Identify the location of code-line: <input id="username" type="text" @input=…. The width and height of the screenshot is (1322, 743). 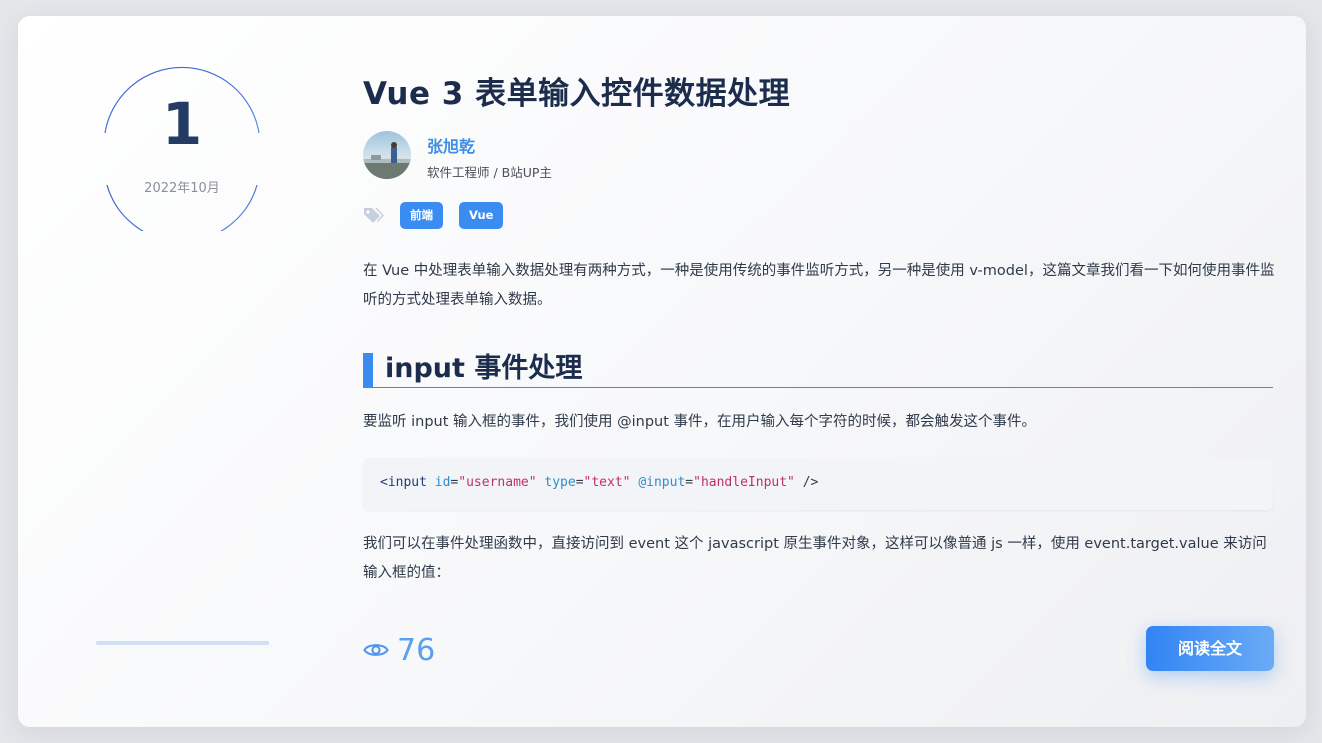
(599, 482).